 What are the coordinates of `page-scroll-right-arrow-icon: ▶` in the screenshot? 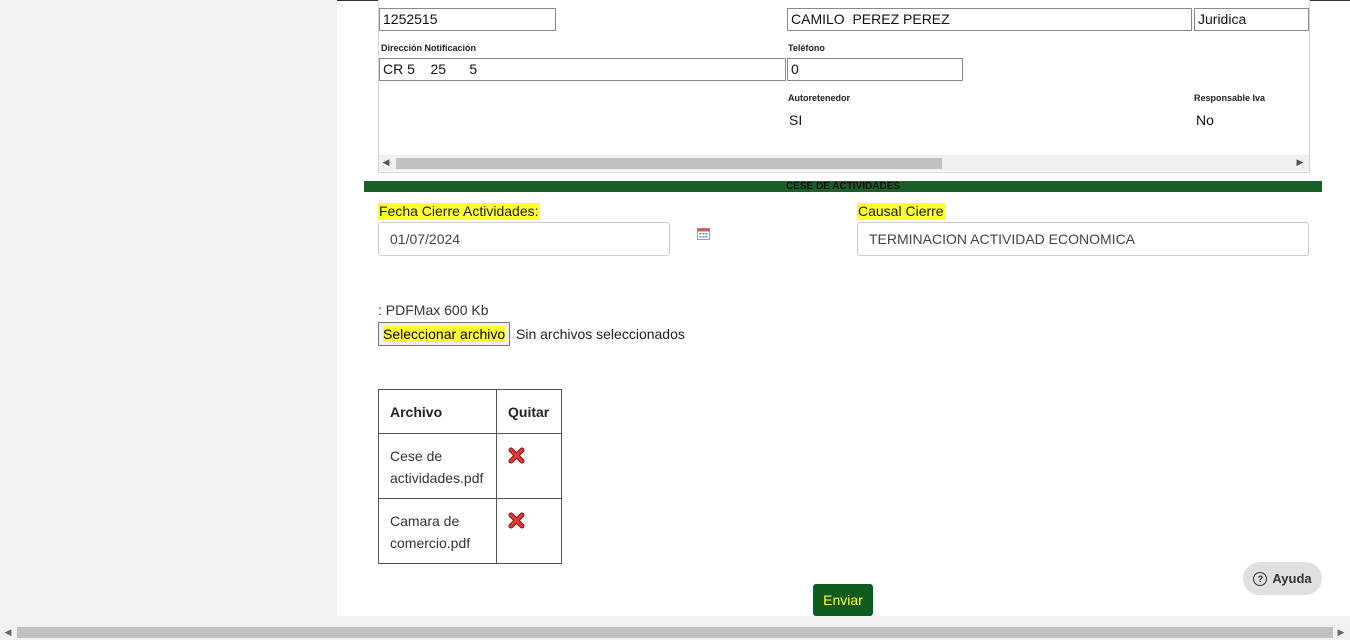 It's located at (1341, 632).